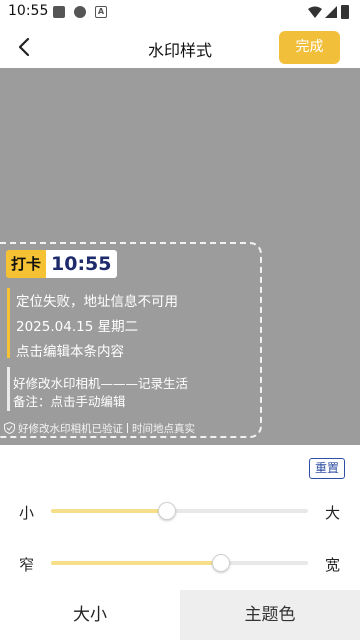 The image size is (360, 640). Describe the element at coordinates (101, 12) in the screenshot. I see `font-icon: A` at that location.